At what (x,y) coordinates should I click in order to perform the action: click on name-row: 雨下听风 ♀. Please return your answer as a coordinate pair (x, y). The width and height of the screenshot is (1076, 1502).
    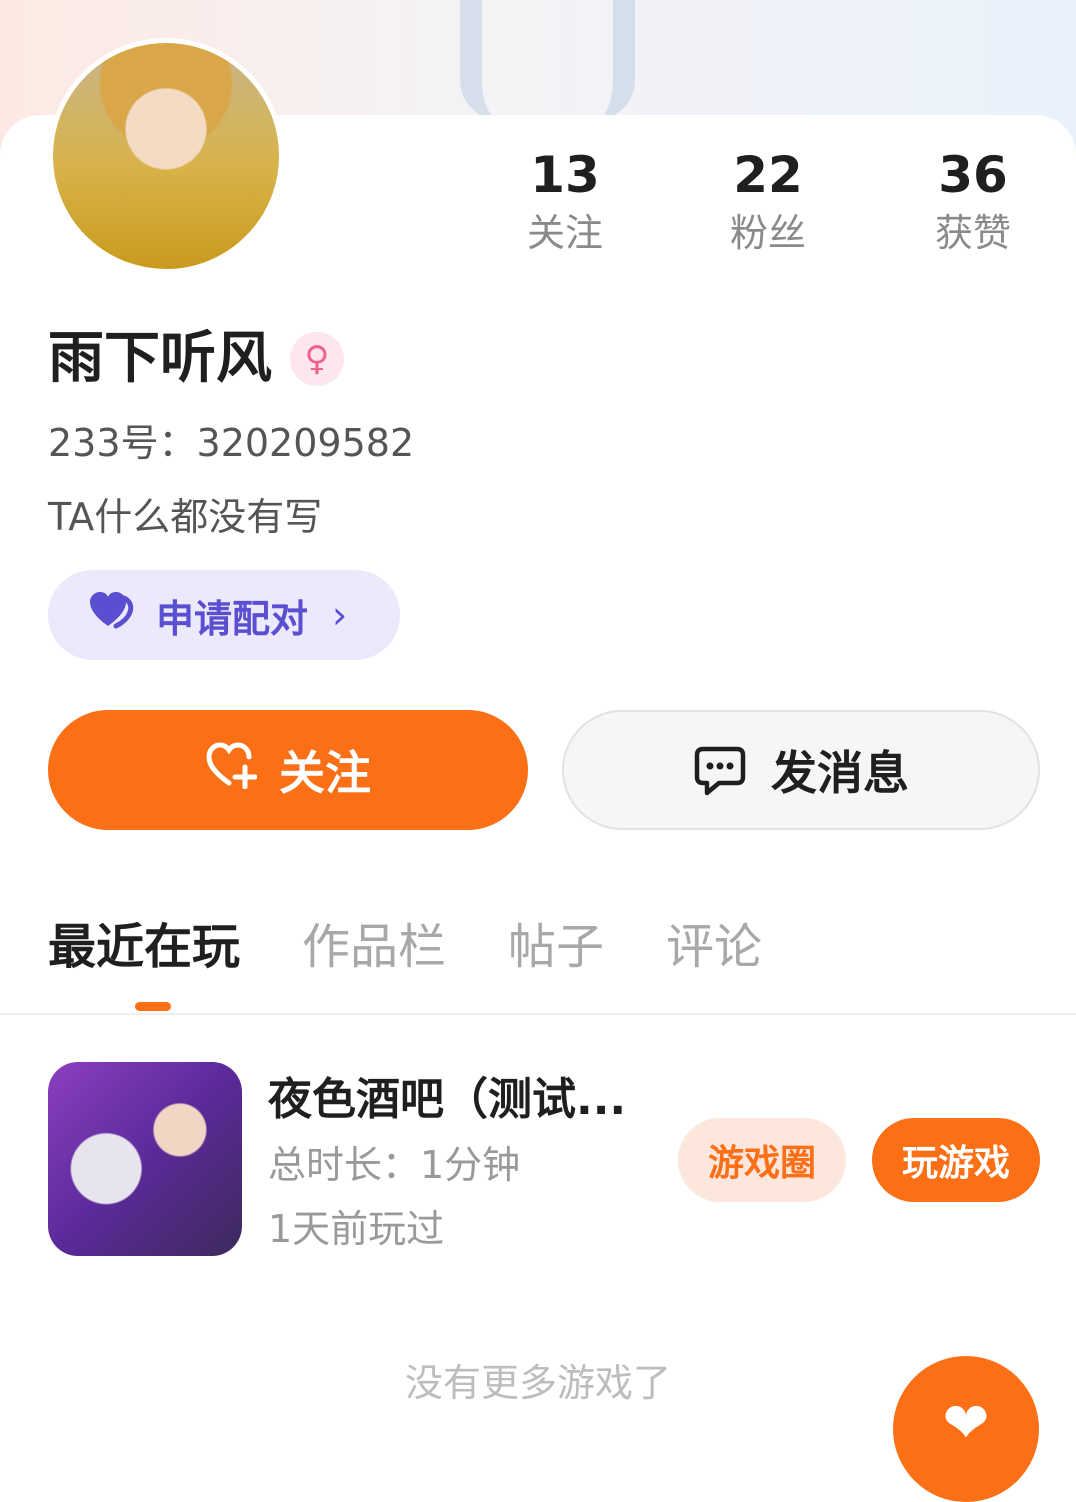
    Looking at the image, I should click on (196, 359).